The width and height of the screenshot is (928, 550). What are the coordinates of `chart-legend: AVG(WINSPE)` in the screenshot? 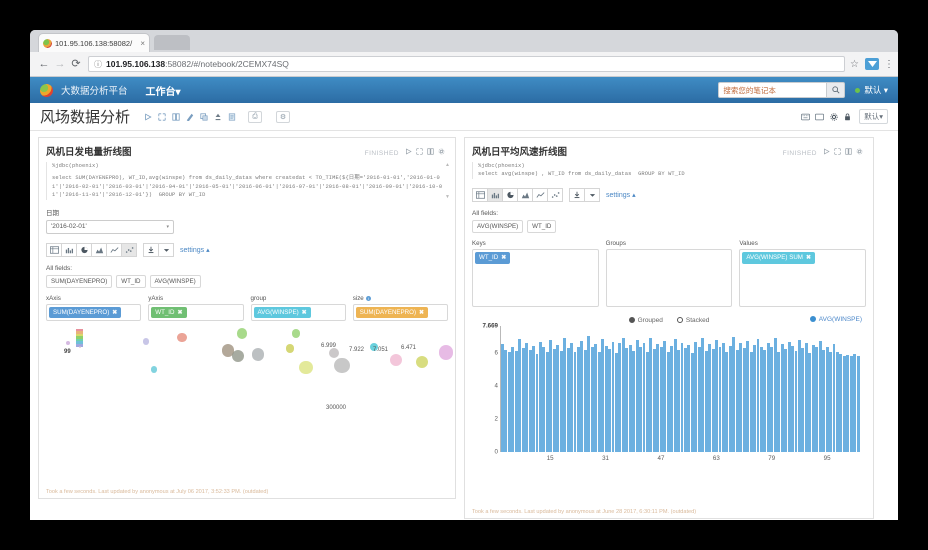 It's located at (835, 319).